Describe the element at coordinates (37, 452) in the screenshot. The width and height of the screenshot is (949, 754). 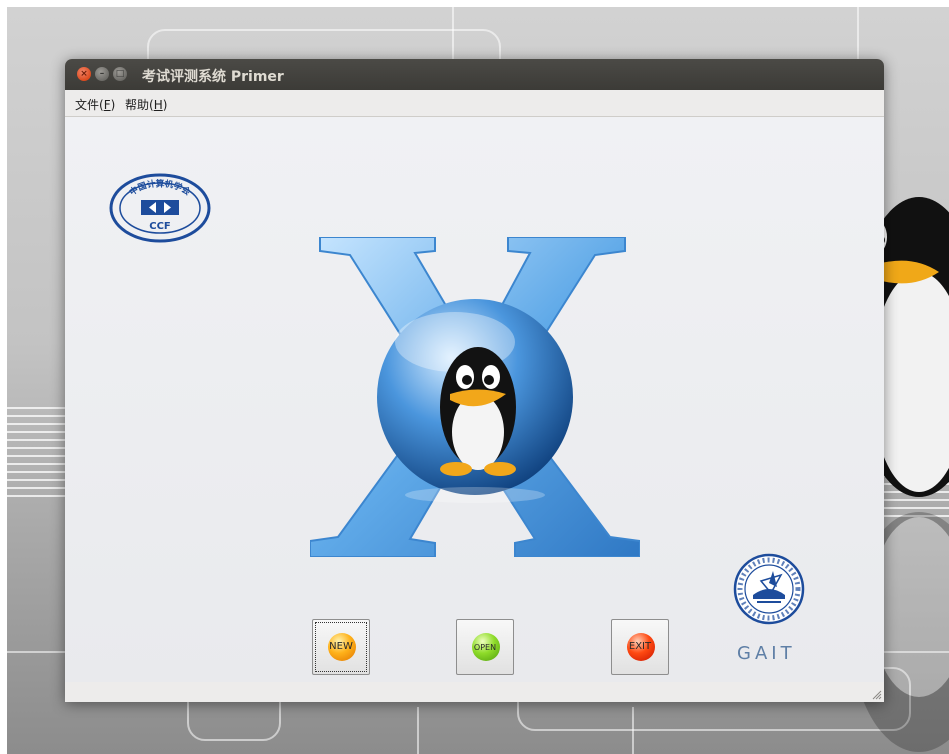
I see `wallpaper-stripes` at that location.